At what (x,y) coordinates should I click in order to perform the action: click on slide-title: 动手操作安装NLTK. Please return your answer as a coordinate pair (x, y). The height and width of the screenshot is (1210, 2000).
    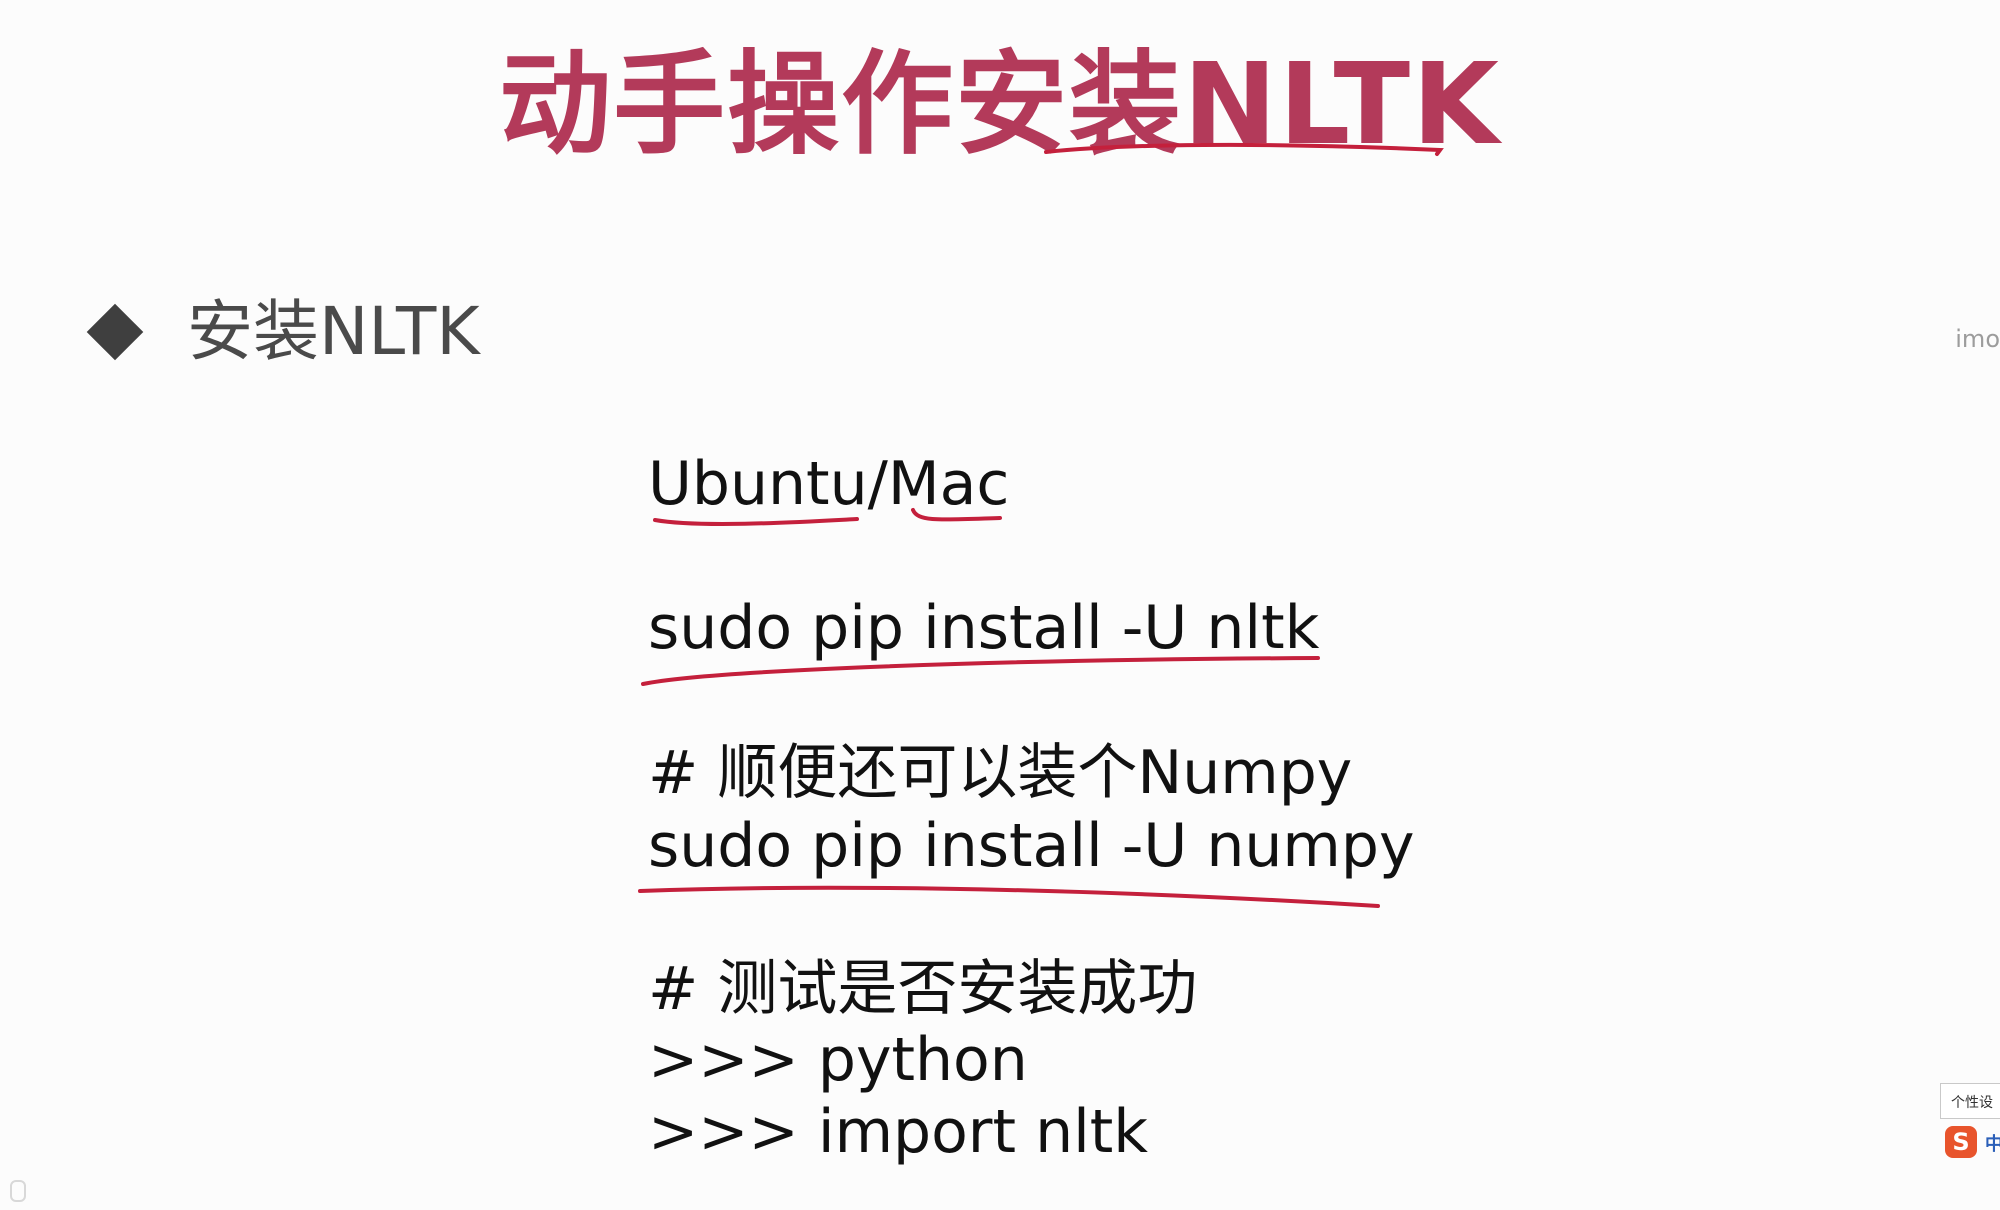
    Looking at the image, I should click on (1000, 105).